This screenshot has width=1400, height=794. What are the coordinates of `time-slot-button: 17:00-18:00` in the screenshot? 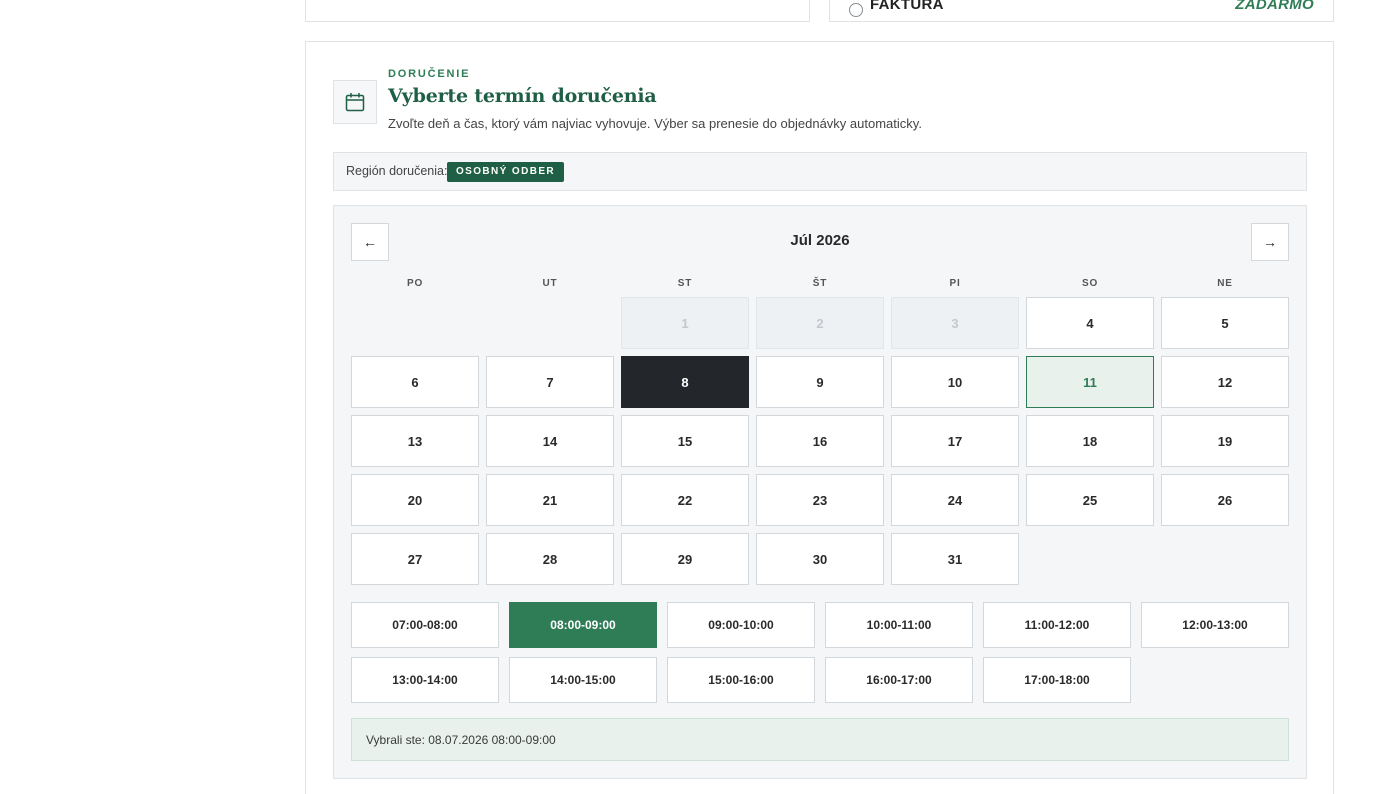 It's located at (1057, 680).